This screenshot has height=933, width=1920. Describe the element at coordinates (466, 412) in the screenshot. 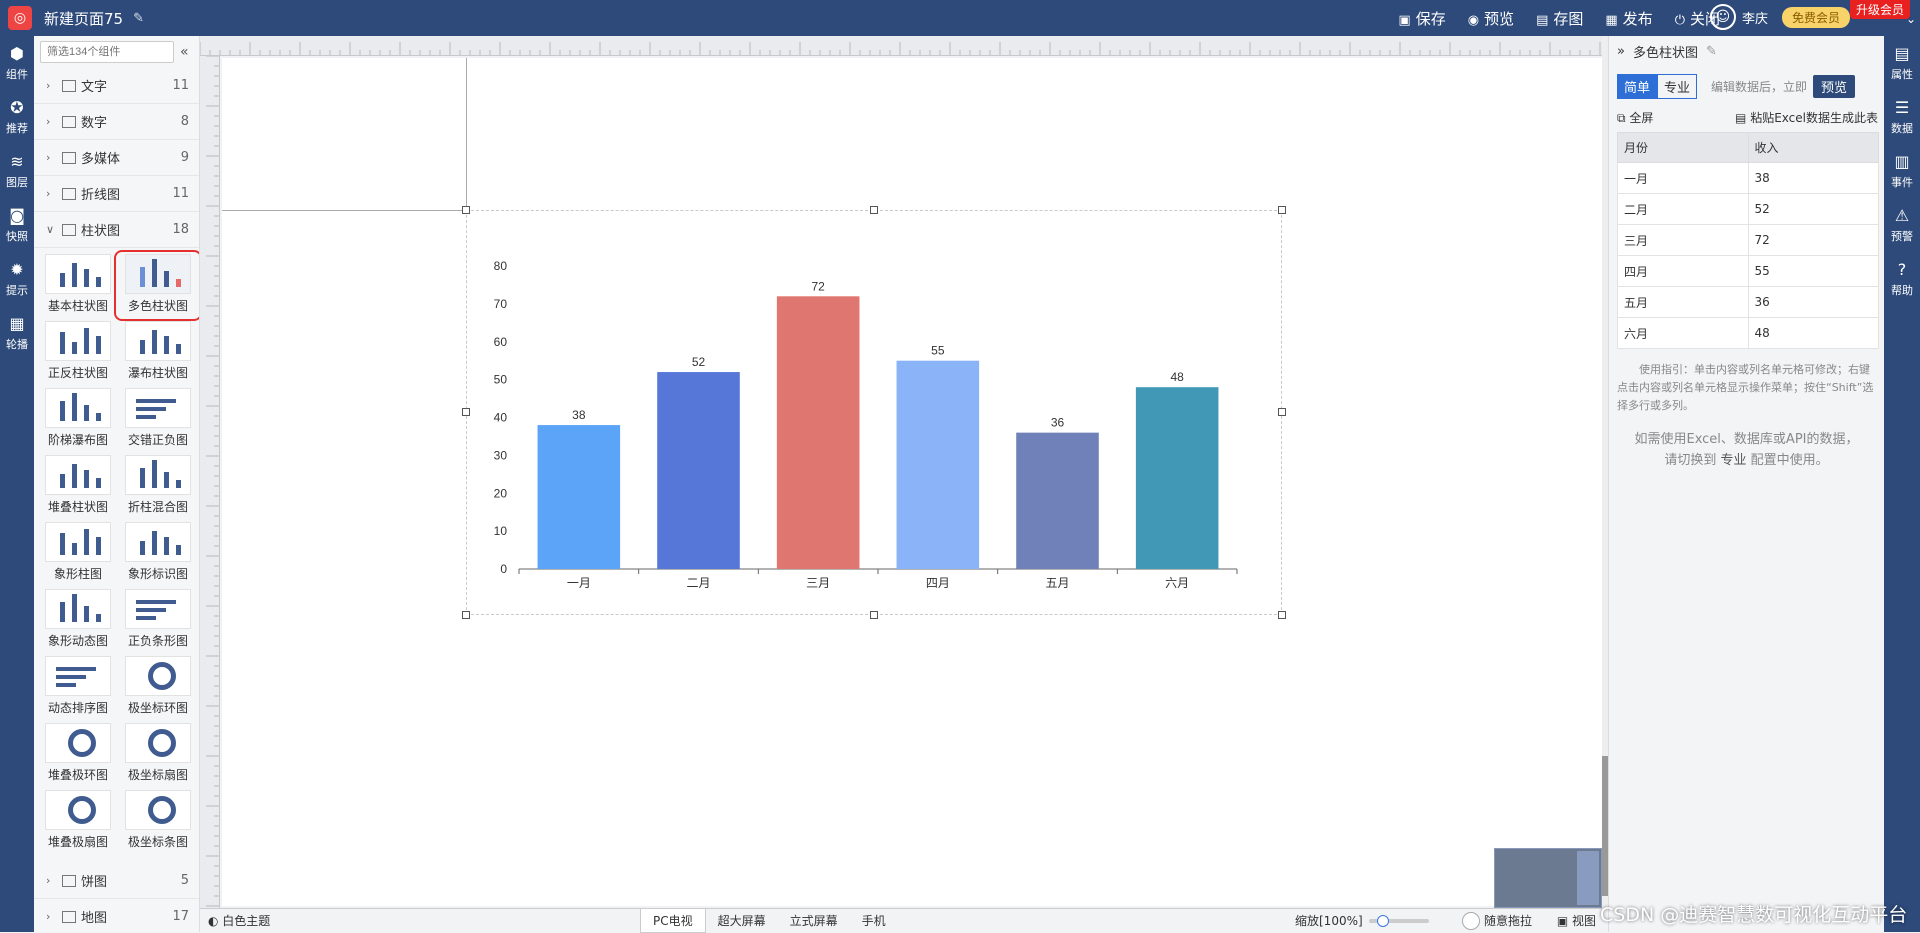

I see `resize-handle-l` at that location.